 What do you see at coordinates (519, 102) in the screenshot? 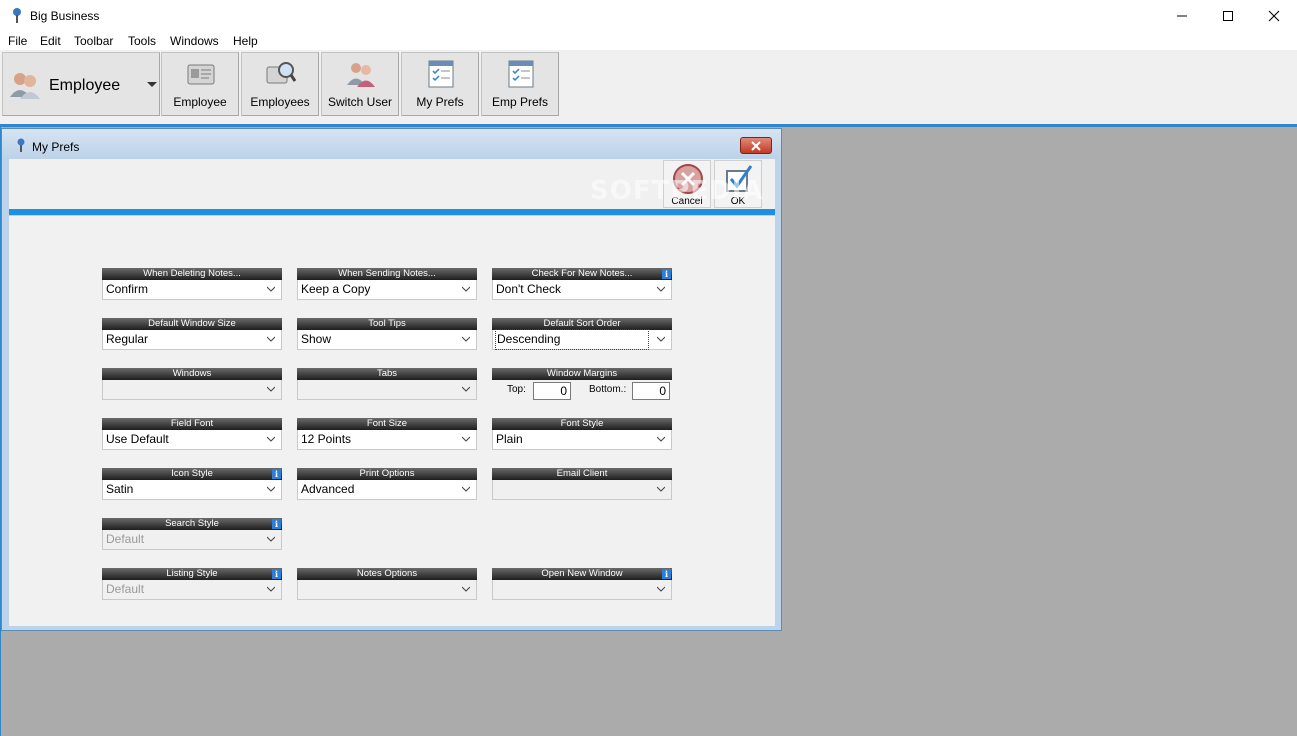
I see `emp-prefs-button-label: Emp Prefs` at bounding box center [519, 102].